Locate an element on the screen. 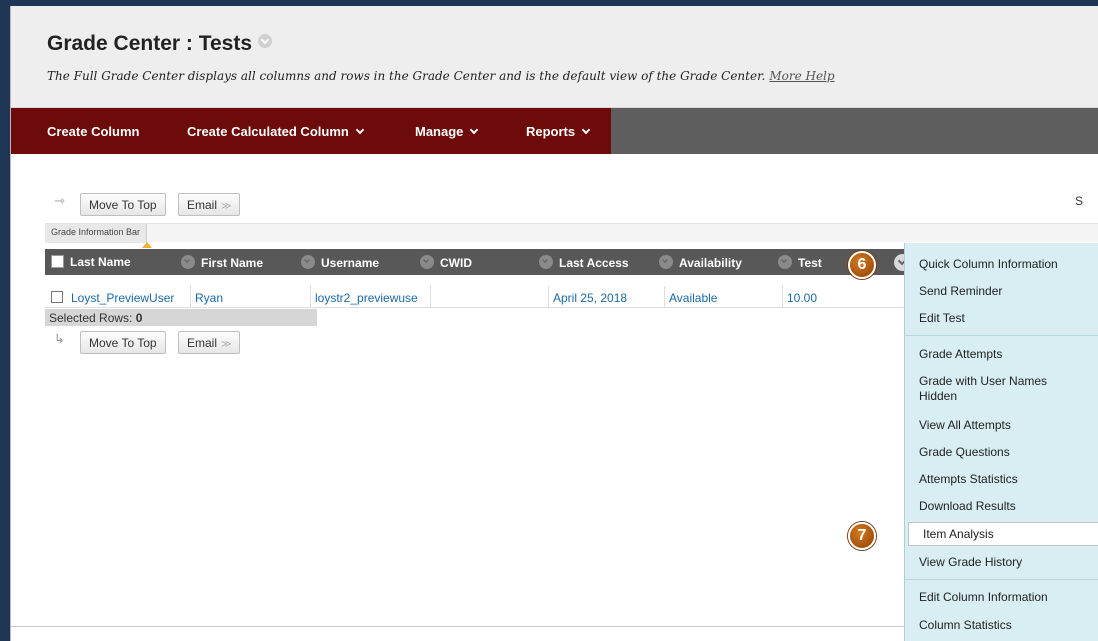 The width and height of the screenshot is (1098, 641). create-column-label: Create Column is located at coordinates (93, 131).